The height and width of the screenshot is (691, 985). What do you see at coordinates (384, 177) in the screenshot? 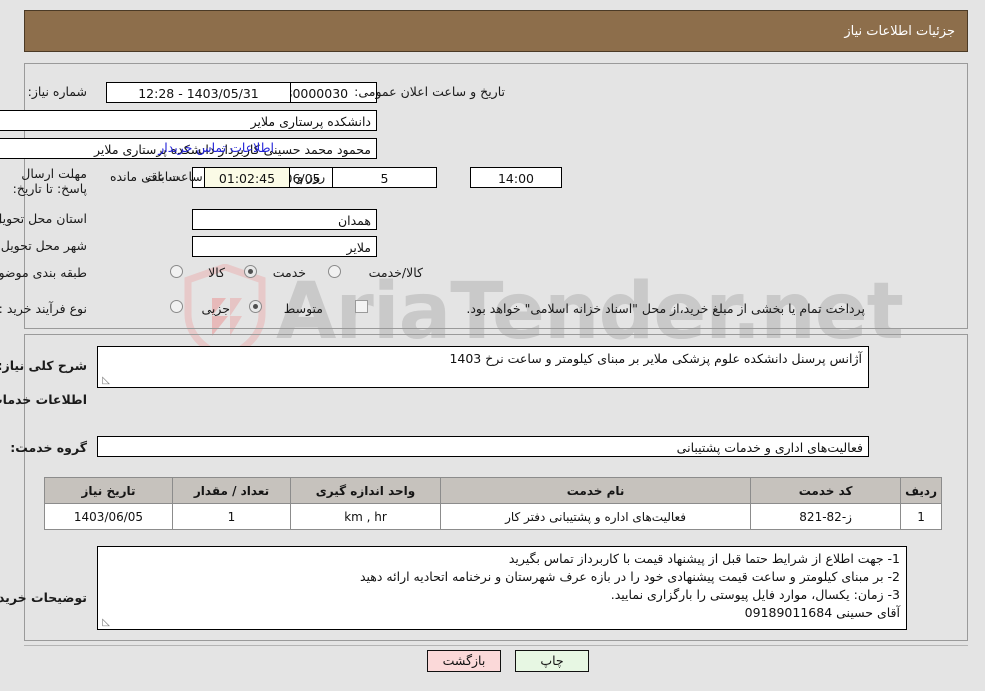
I see `days-value: 5` at bounding box center [384, 177].